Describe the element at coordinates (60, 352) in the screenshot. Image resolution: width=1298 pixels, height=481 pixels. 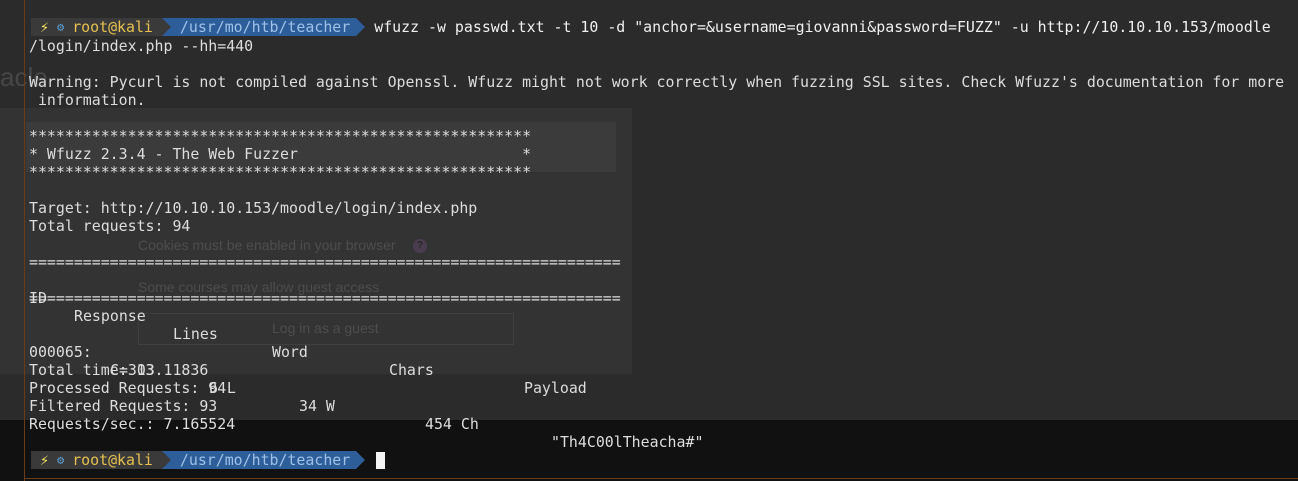
I see `result-id: 000065:` at that location.